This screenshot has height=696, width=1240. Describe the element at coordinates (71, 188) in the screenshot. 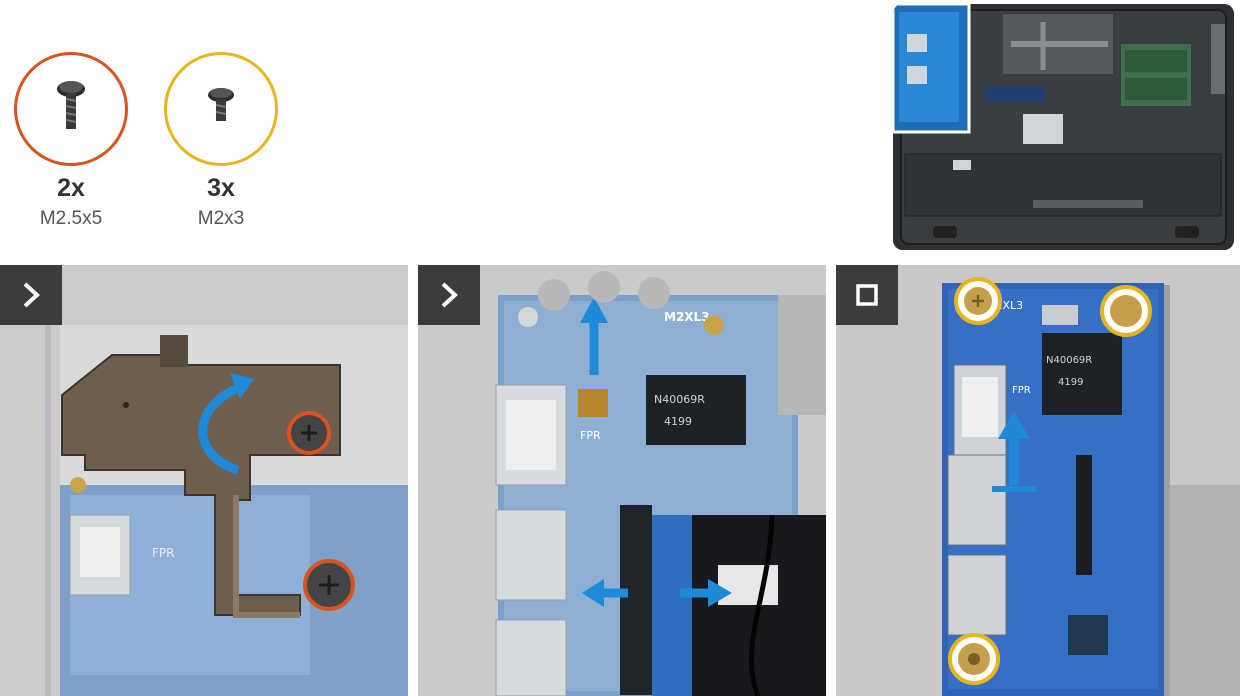

I see `screw-count-1: 2x` at that location.